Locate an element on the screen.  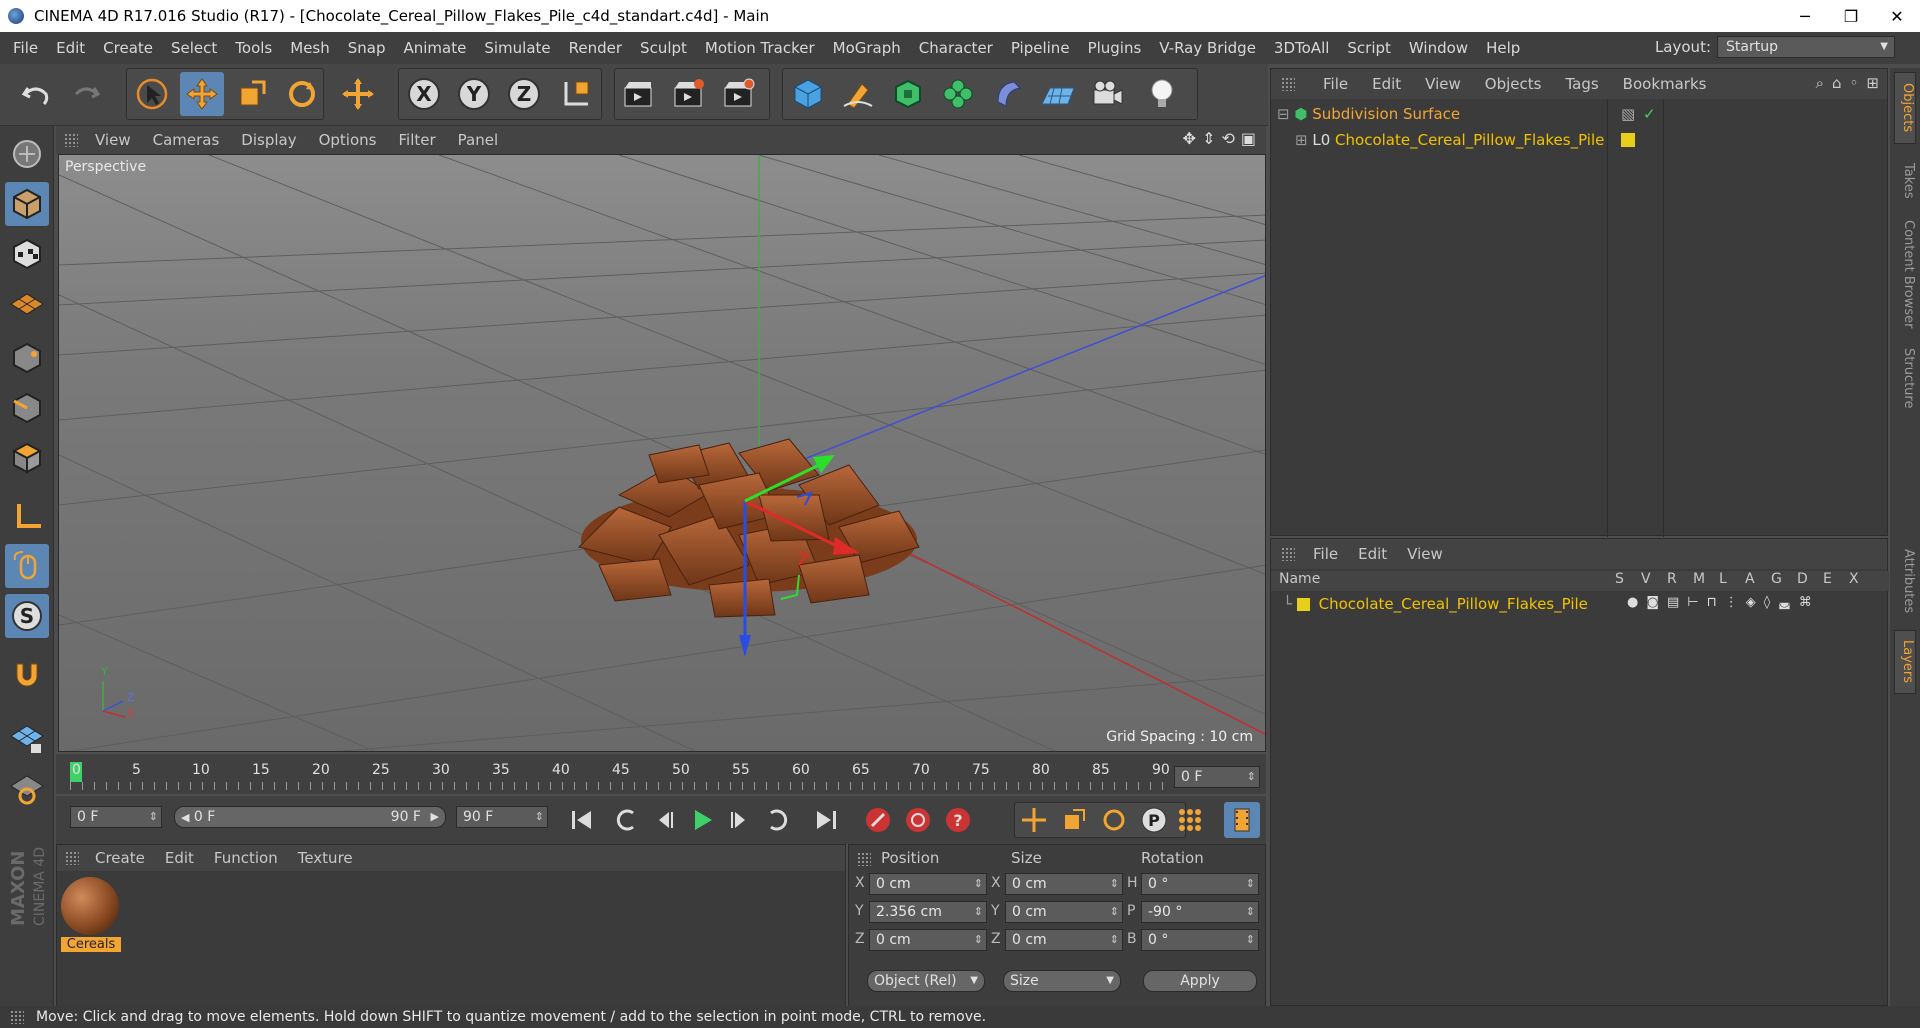
cereal-pile-model is located at coordinates (749, 528).